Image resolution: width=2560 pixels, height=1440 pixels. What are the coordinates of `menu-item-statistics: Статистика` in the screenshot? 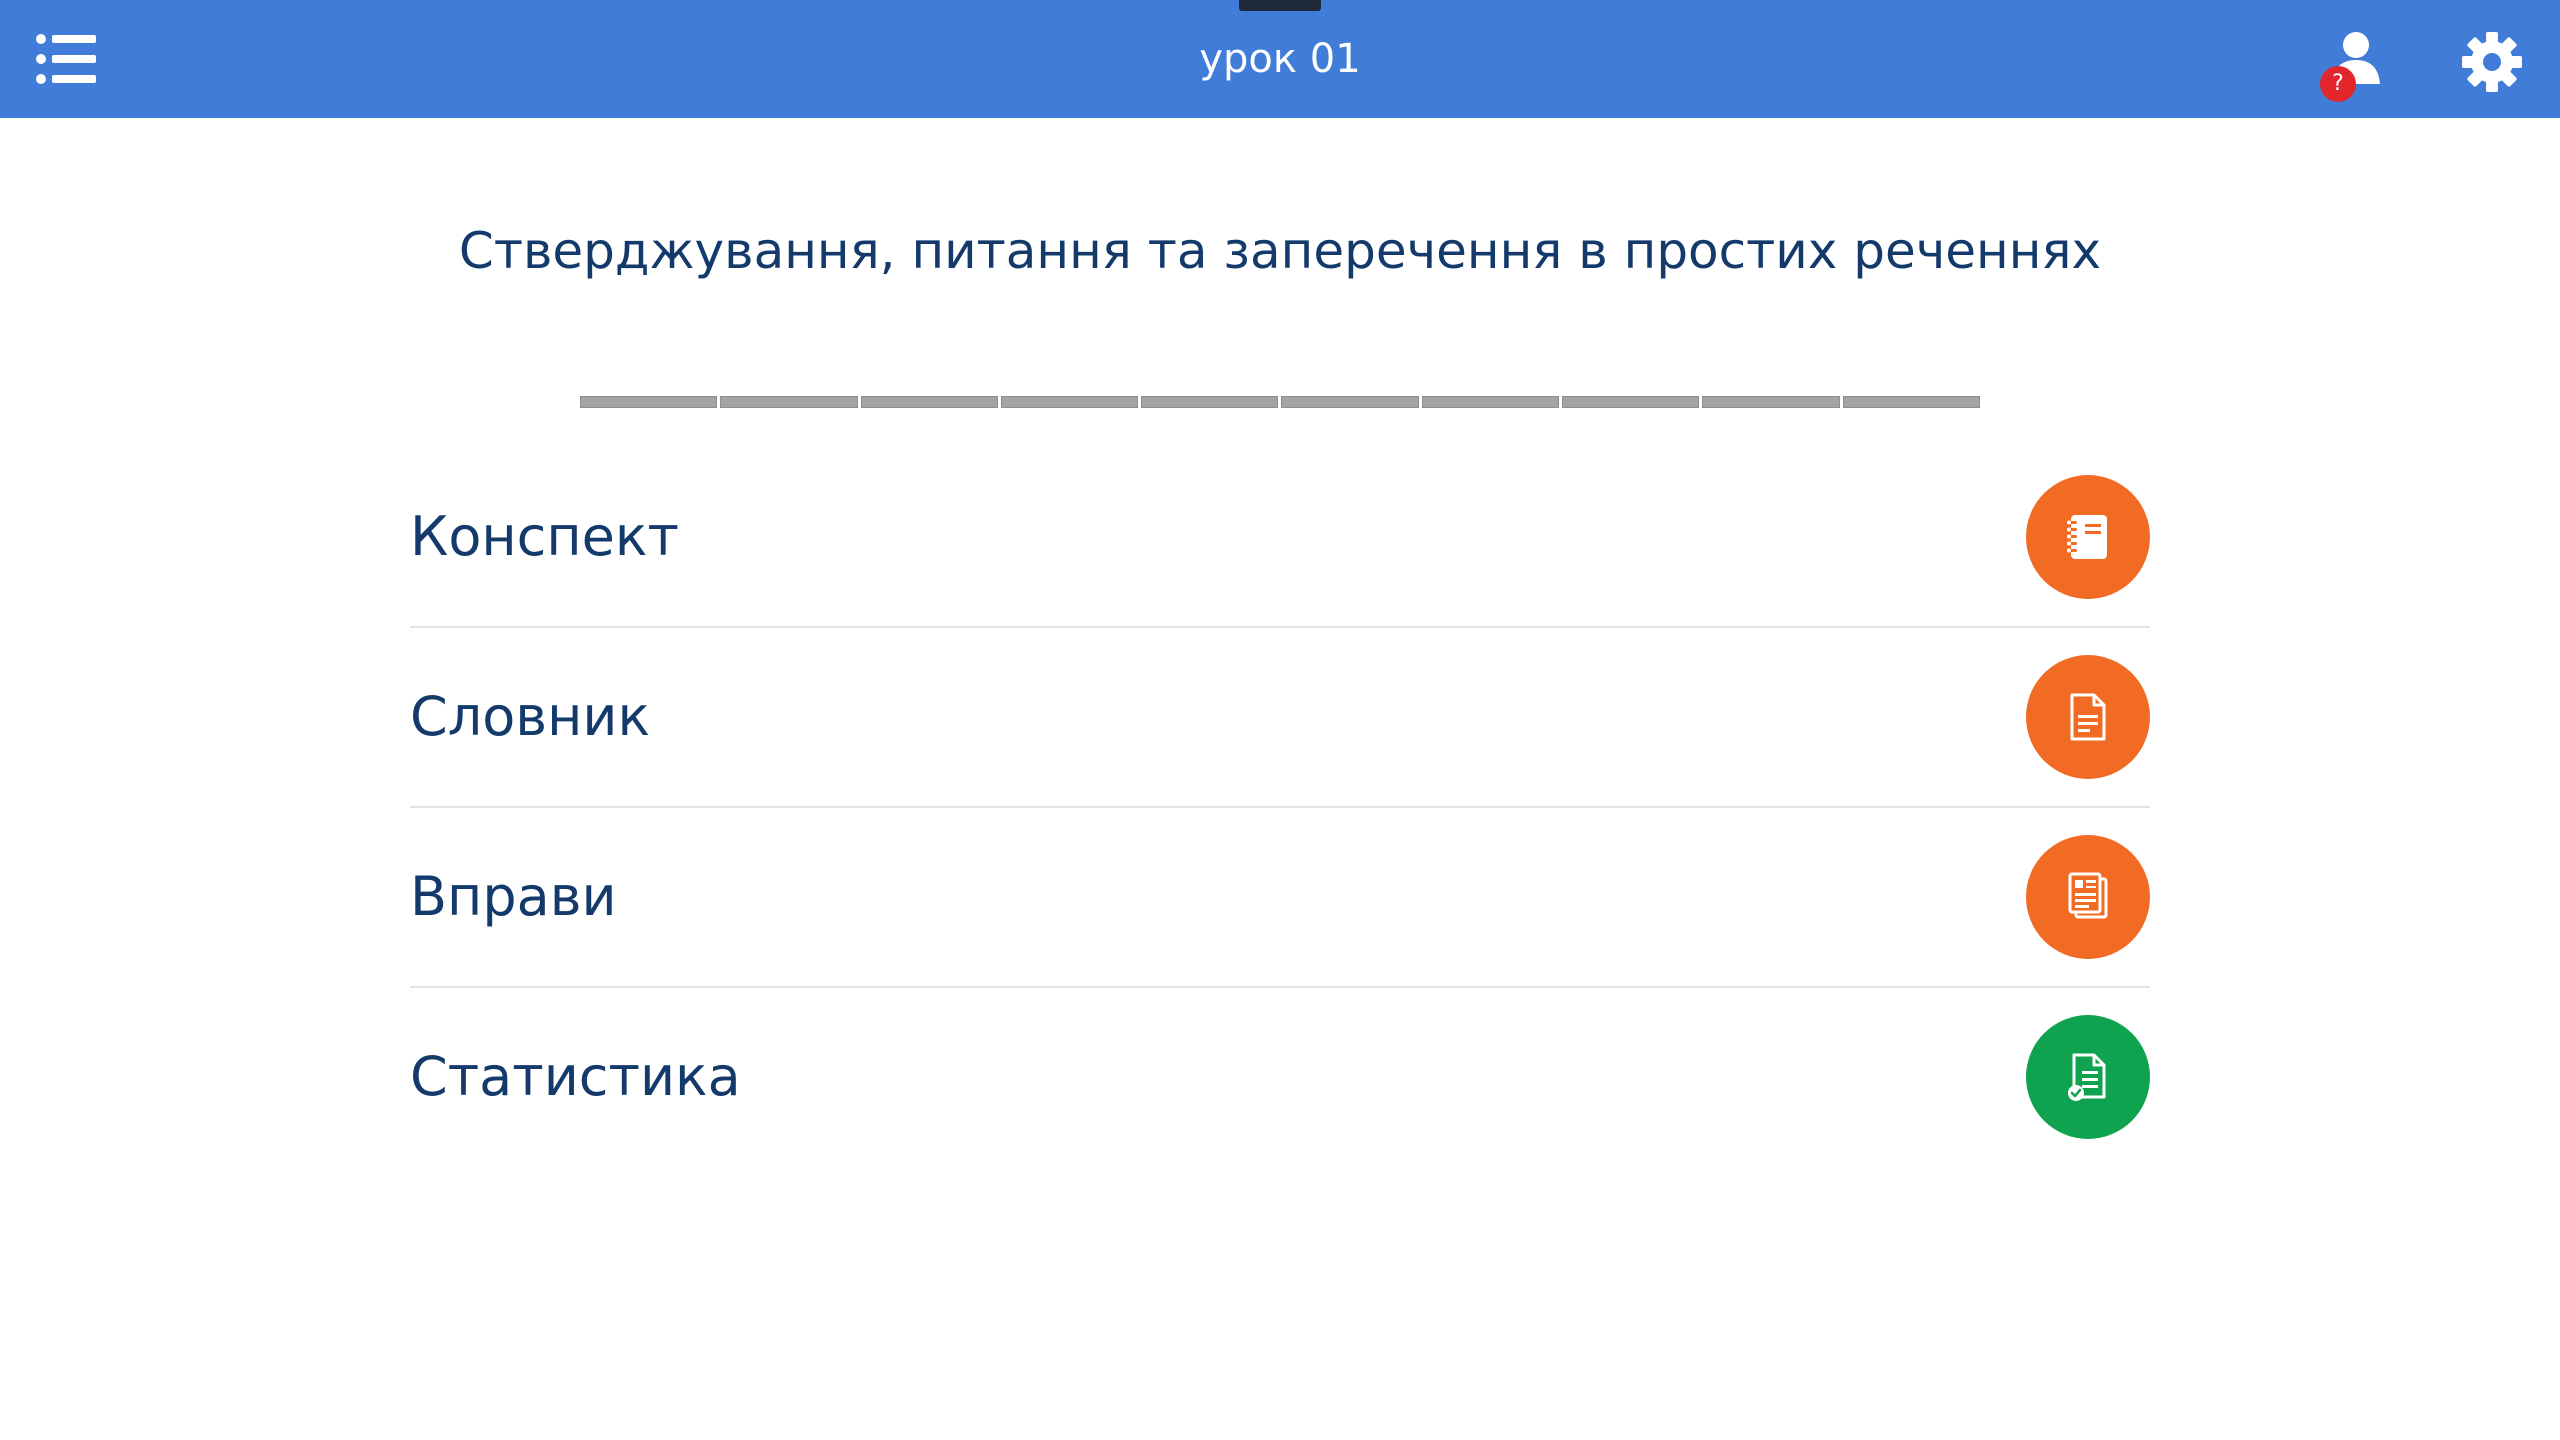 It's located at (1280, 1077).